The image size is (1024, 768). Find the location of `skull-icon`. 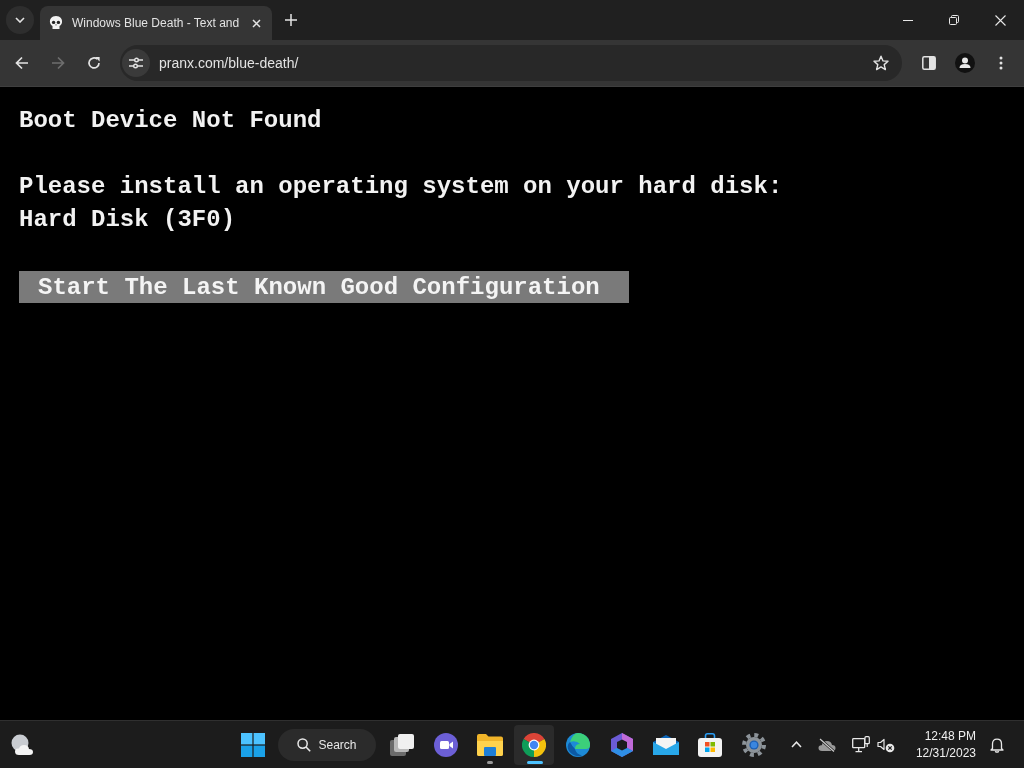

skull-icon is located at coordinates (56, 23).